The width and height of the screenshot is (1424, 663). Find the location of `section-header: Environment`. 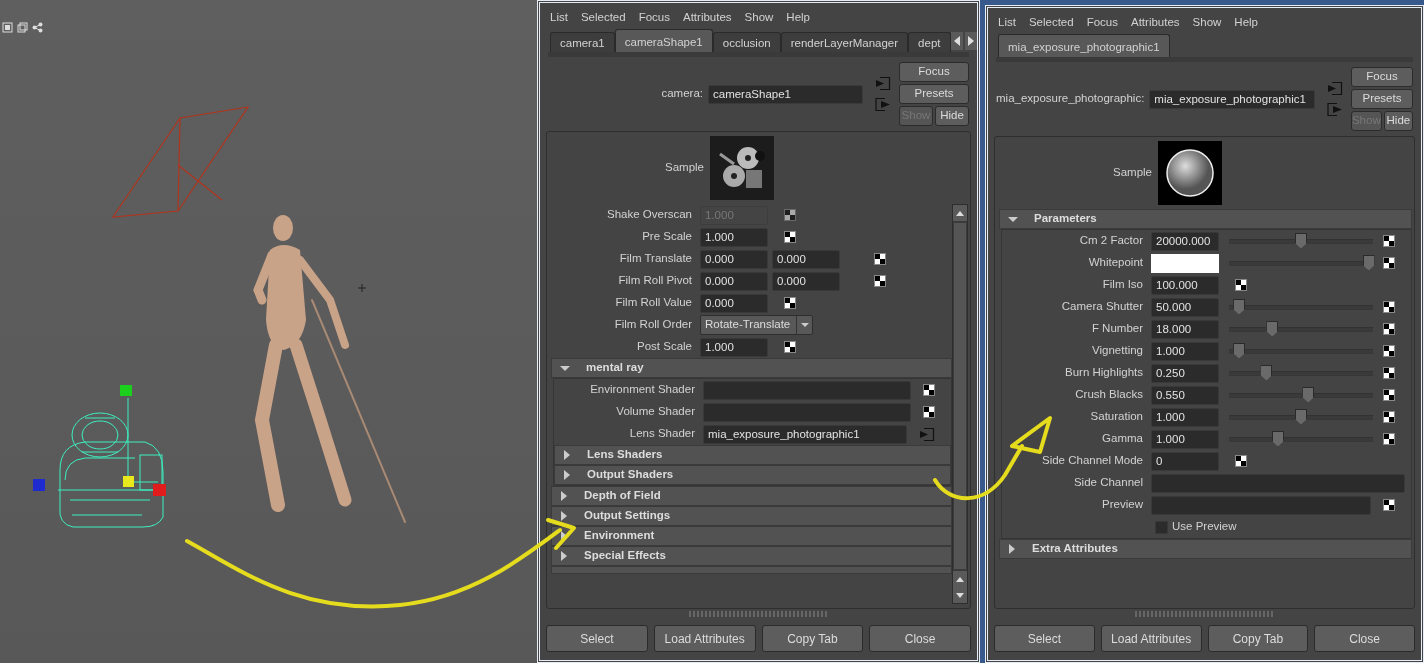

section-header: Environment is located at coordinates (751, 536).